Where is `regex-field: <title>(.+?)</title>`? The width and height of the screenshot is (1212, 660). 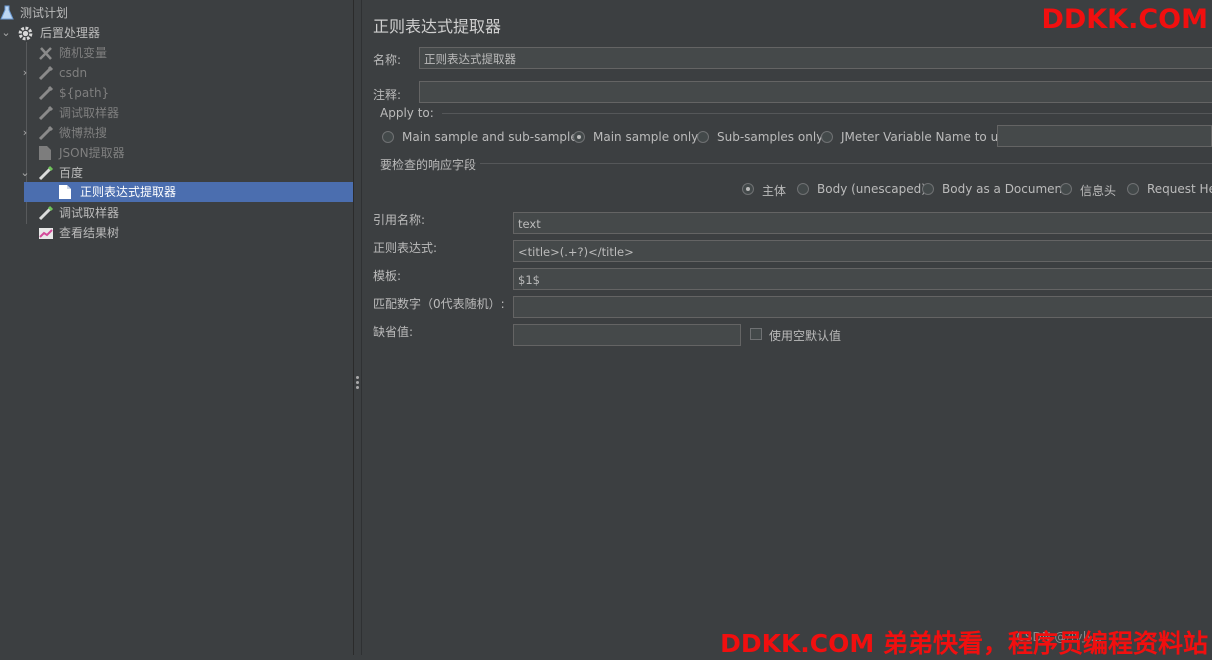
regex-field: <title>(.+?)</title> is located at coordinates (862, 251).